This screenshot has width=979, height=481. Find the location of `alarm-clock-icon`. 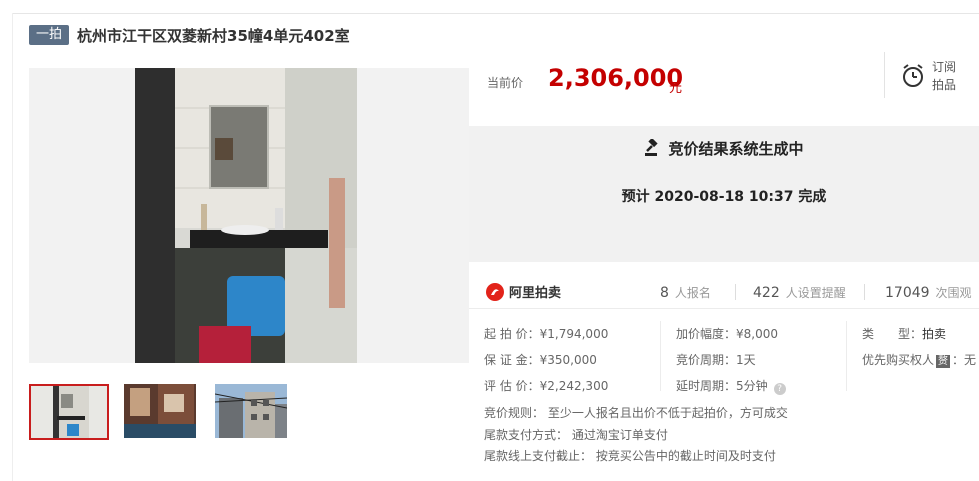

alarm-clock-icon is located at coordinates (913, 78).